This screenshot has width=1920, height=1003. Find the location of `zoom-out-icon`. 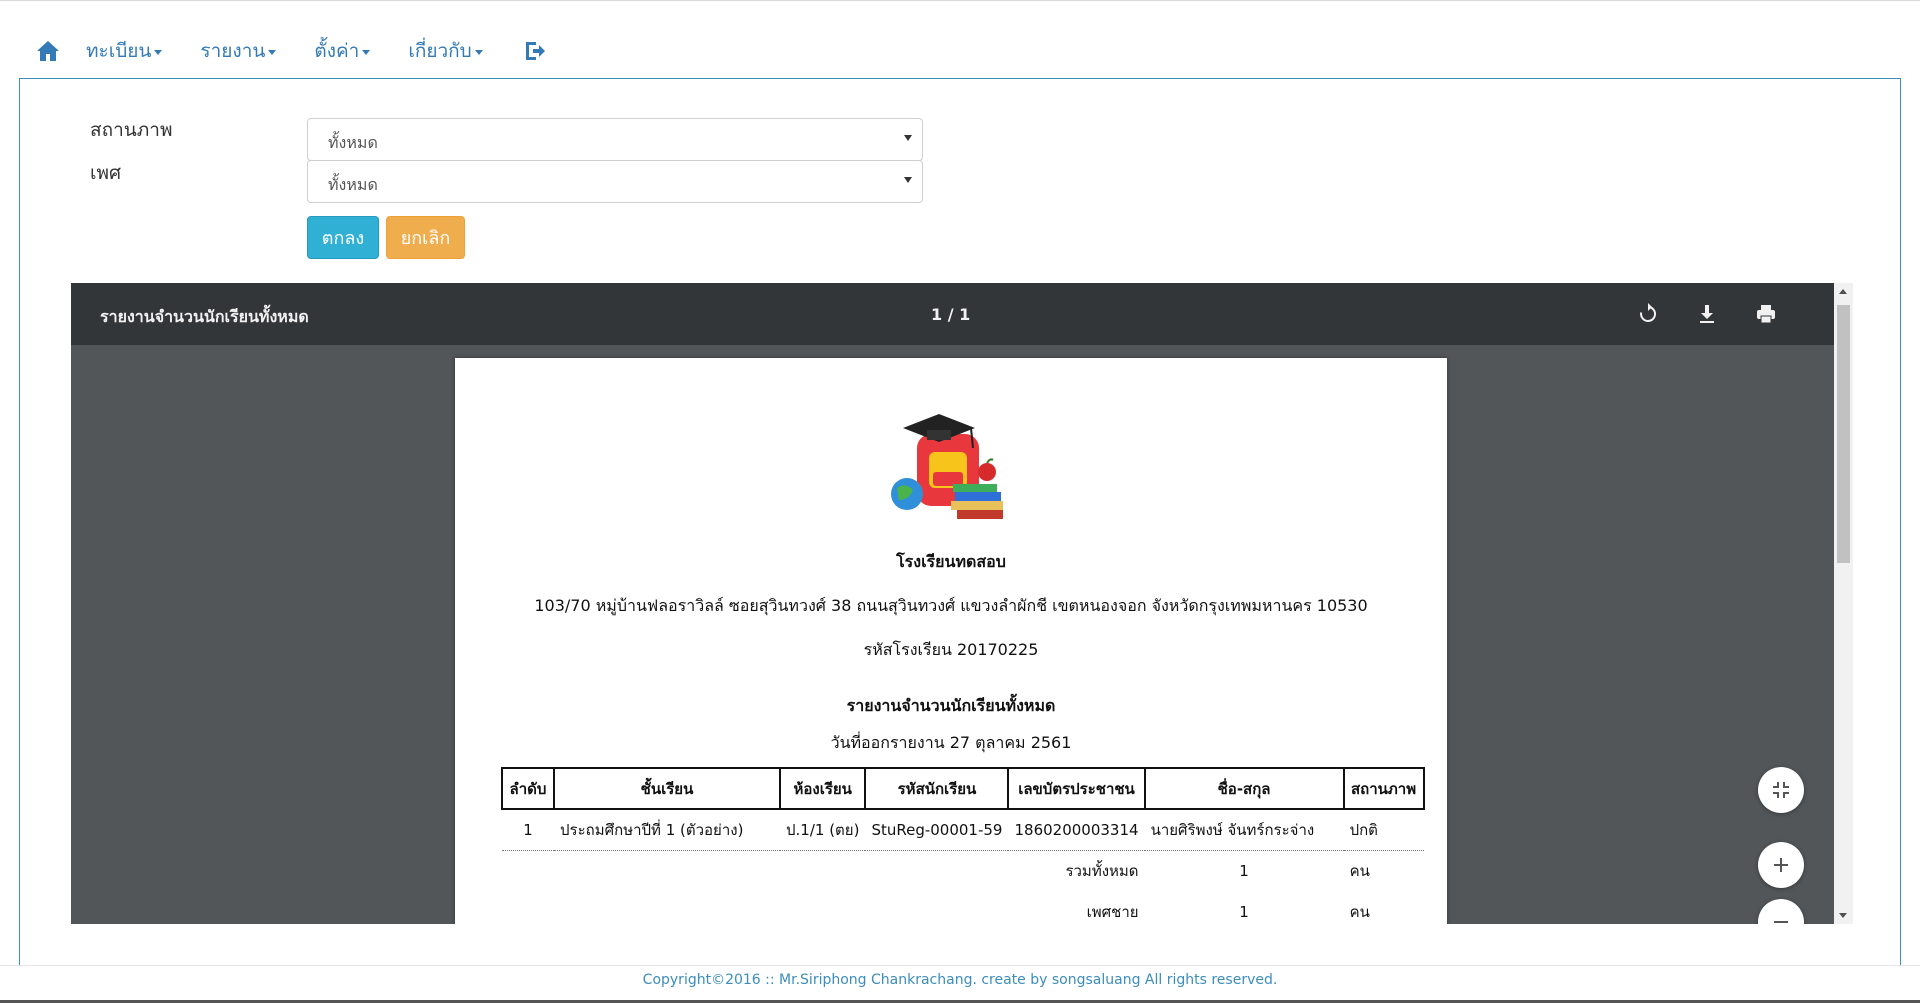

zoom-out-icon is located at coordinates (1781, 922).